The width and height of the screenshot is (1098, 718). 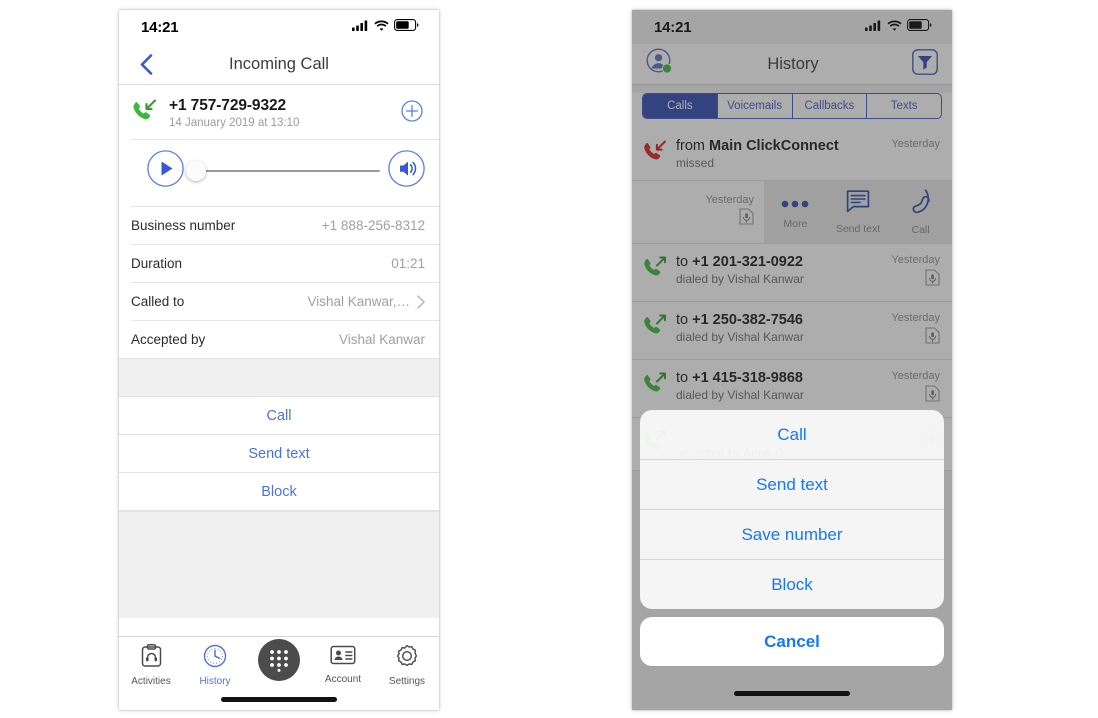 What do you see at coordinates (343, 679) in the screenshot?
I see `tab-label: Account` at bounding box center [343, 679].